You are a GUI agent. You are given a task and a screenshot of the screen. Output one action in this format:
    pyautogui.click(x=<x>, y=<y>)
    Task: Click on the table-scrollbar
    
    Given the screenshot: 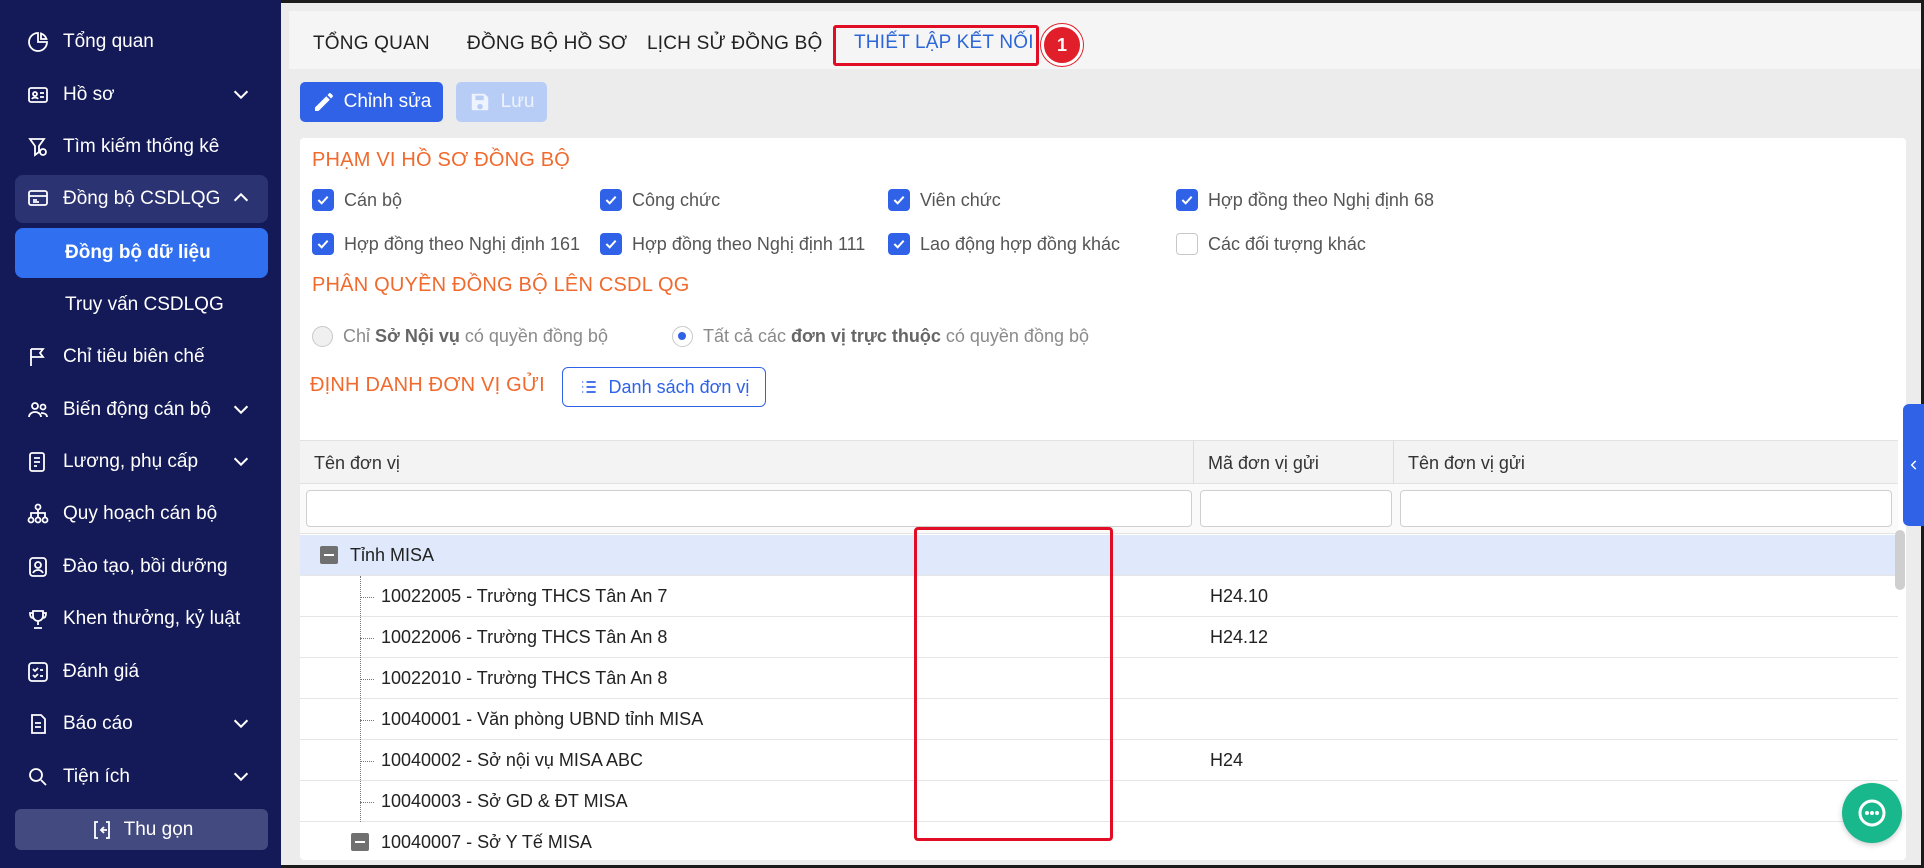 What is the action you would take?
    pyautogui.click(x=1900, y=560)
    